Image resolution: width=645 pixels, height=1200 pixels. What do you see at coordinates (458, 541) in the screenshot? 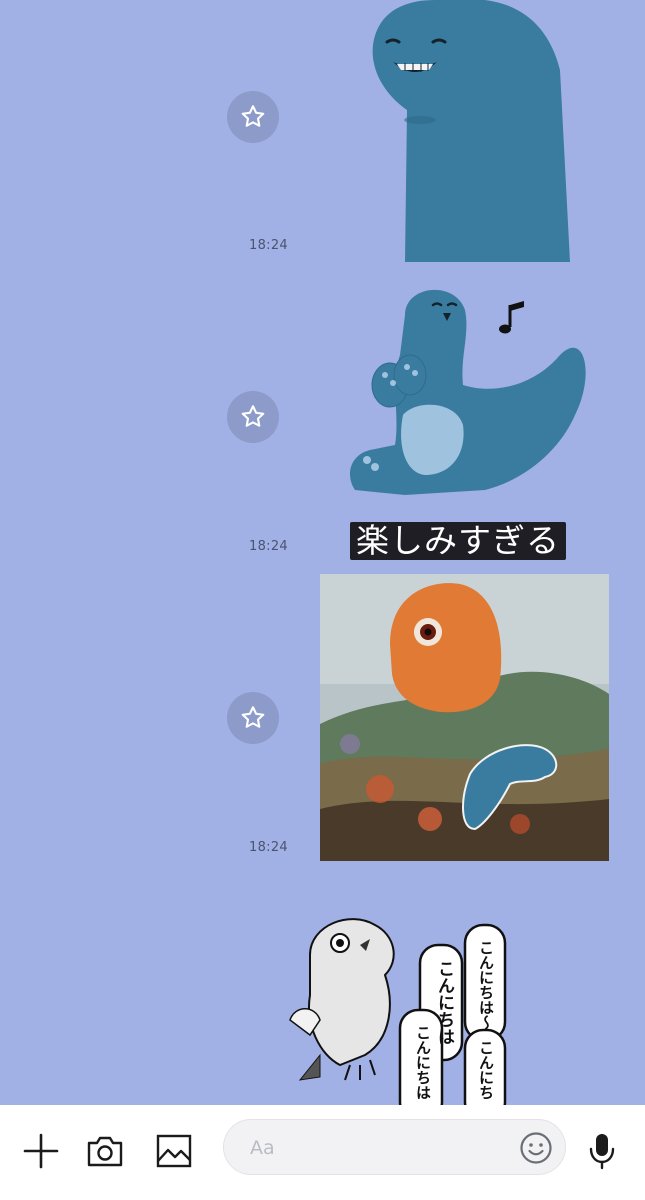
I see `sticker-caption: 楽しみすぎる` at bounding box center [458, 541].